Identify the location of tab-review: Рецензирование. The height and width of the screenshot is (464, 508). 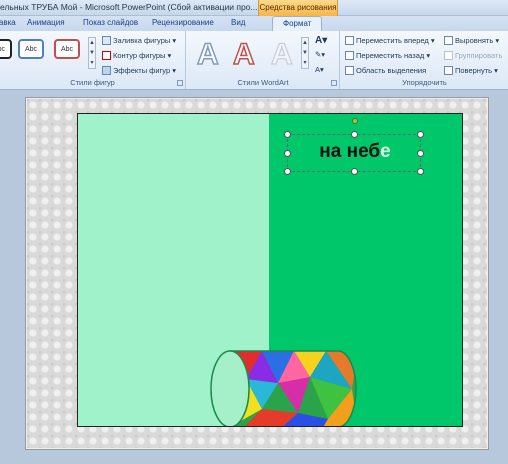
(183, 22).